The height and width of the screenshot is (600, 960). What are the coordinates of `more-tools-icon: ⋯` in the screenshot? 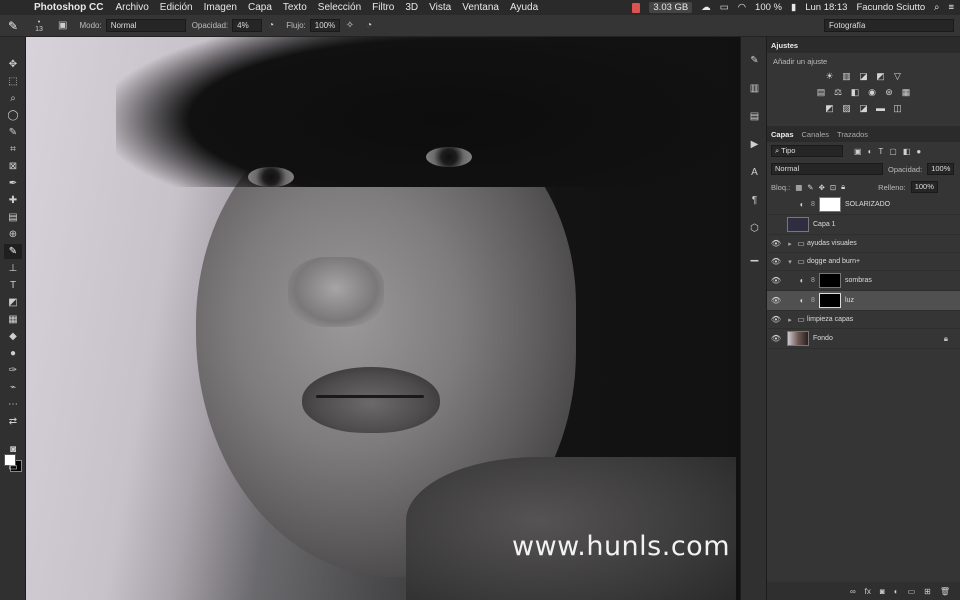 It's located at (13, 404).